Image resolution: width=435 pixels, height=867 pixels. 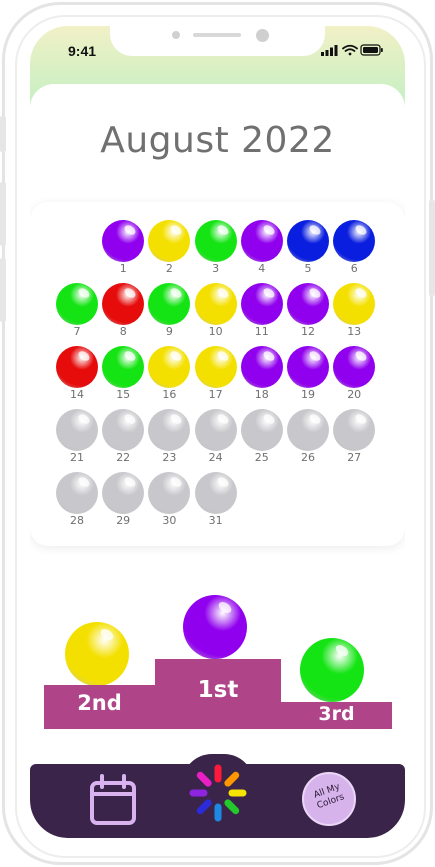 I want to click on notch, so click(x=217, y=41).